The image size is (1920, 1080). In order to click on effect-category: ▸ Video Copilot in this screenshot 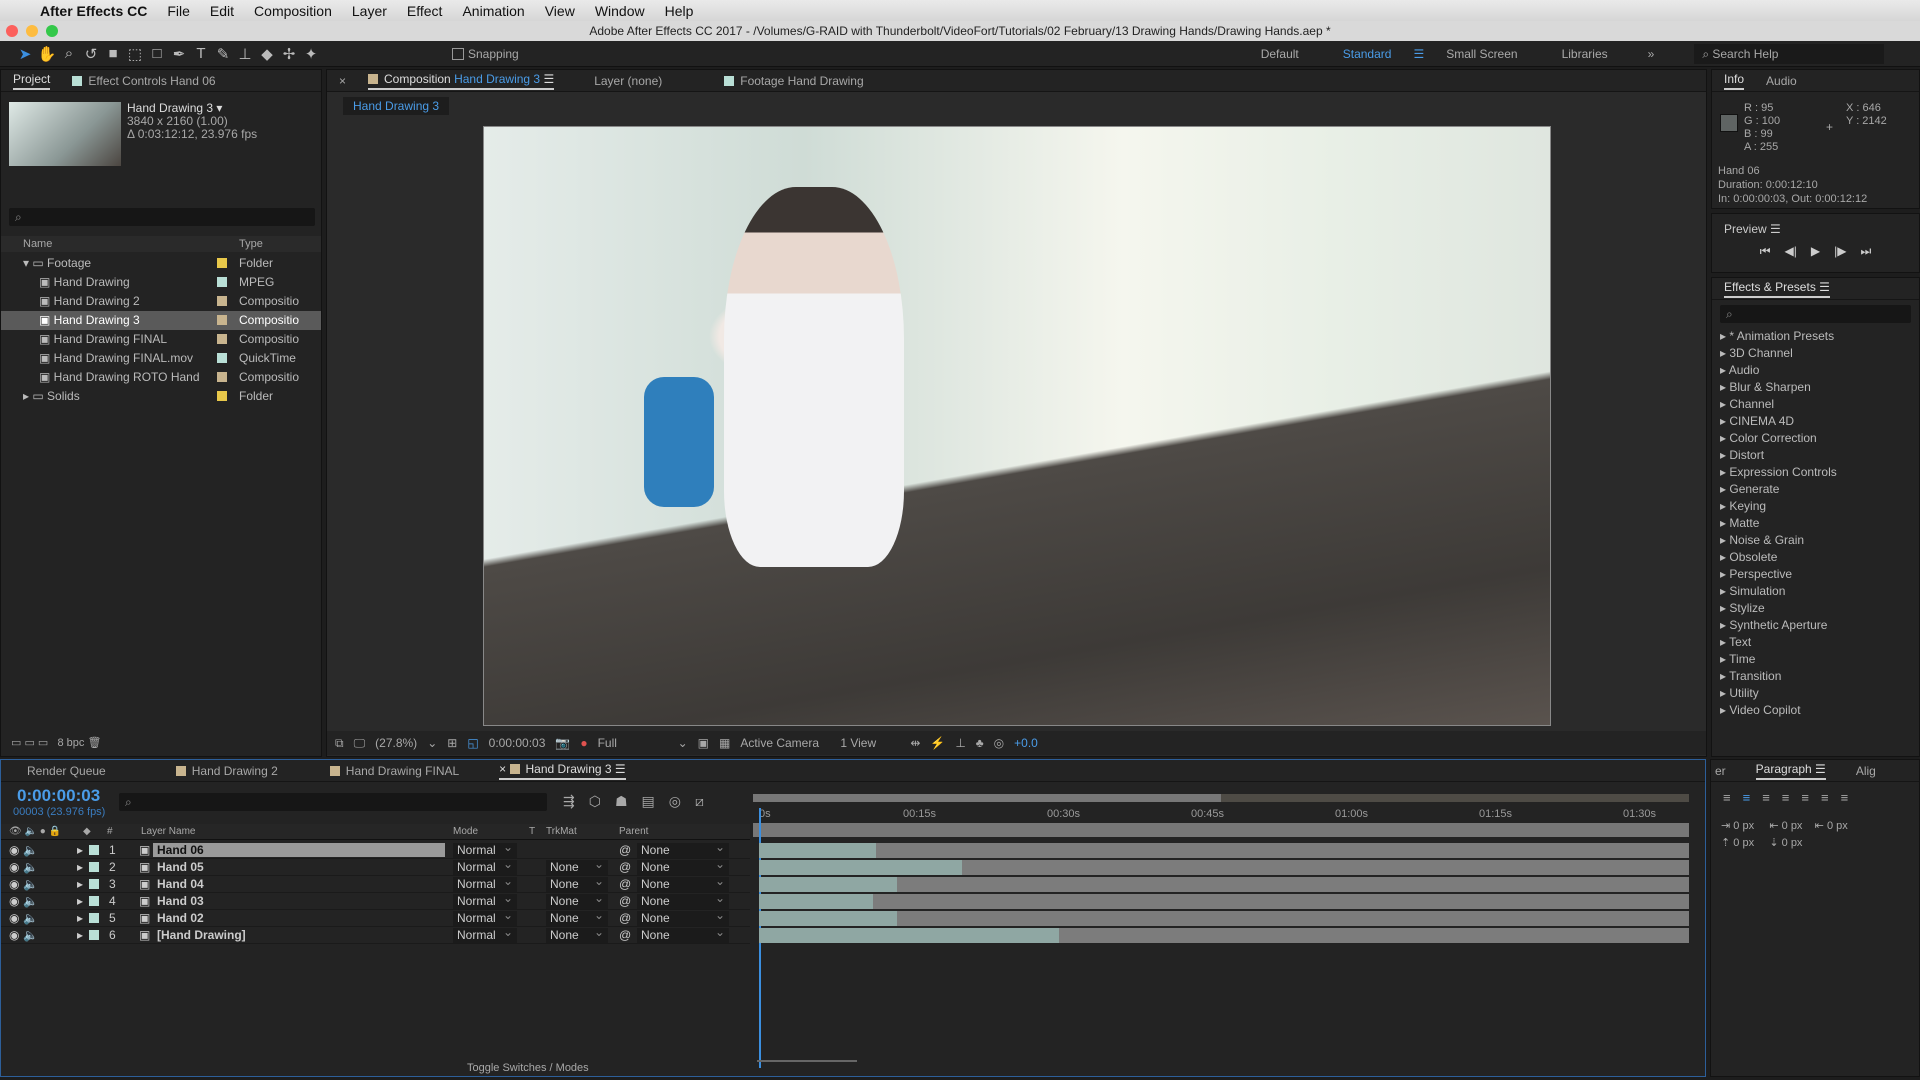, I will do `click(1817, 710)`.